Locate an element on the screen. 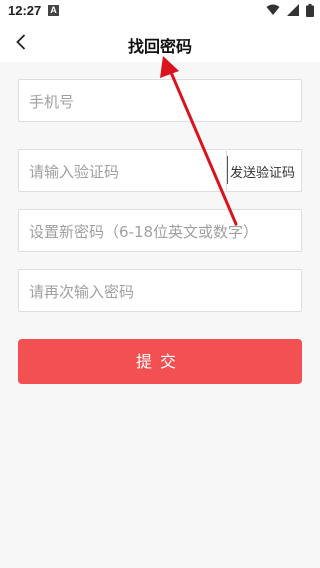 This screenshot has width=320, height=568. code-placeholder: 请输入验证码 is located at coordinates (74, 172).